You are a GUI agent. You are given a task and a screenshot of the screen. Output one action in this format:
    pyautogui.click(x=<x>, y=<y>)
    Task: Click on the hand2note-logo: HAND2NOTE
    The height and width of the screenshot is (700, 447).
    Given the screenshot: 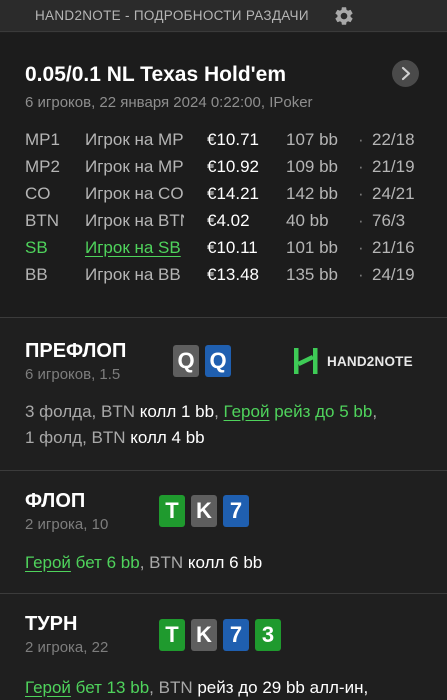 What is the action you would take?
    pyautogui.click(x=362, y=361)
    